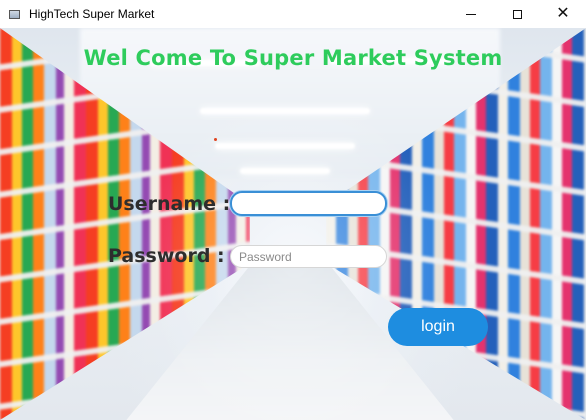 The height and width of the screenshot is (420, 586). I want to click on window-title: HighTech Super Market, so click(92, 14).